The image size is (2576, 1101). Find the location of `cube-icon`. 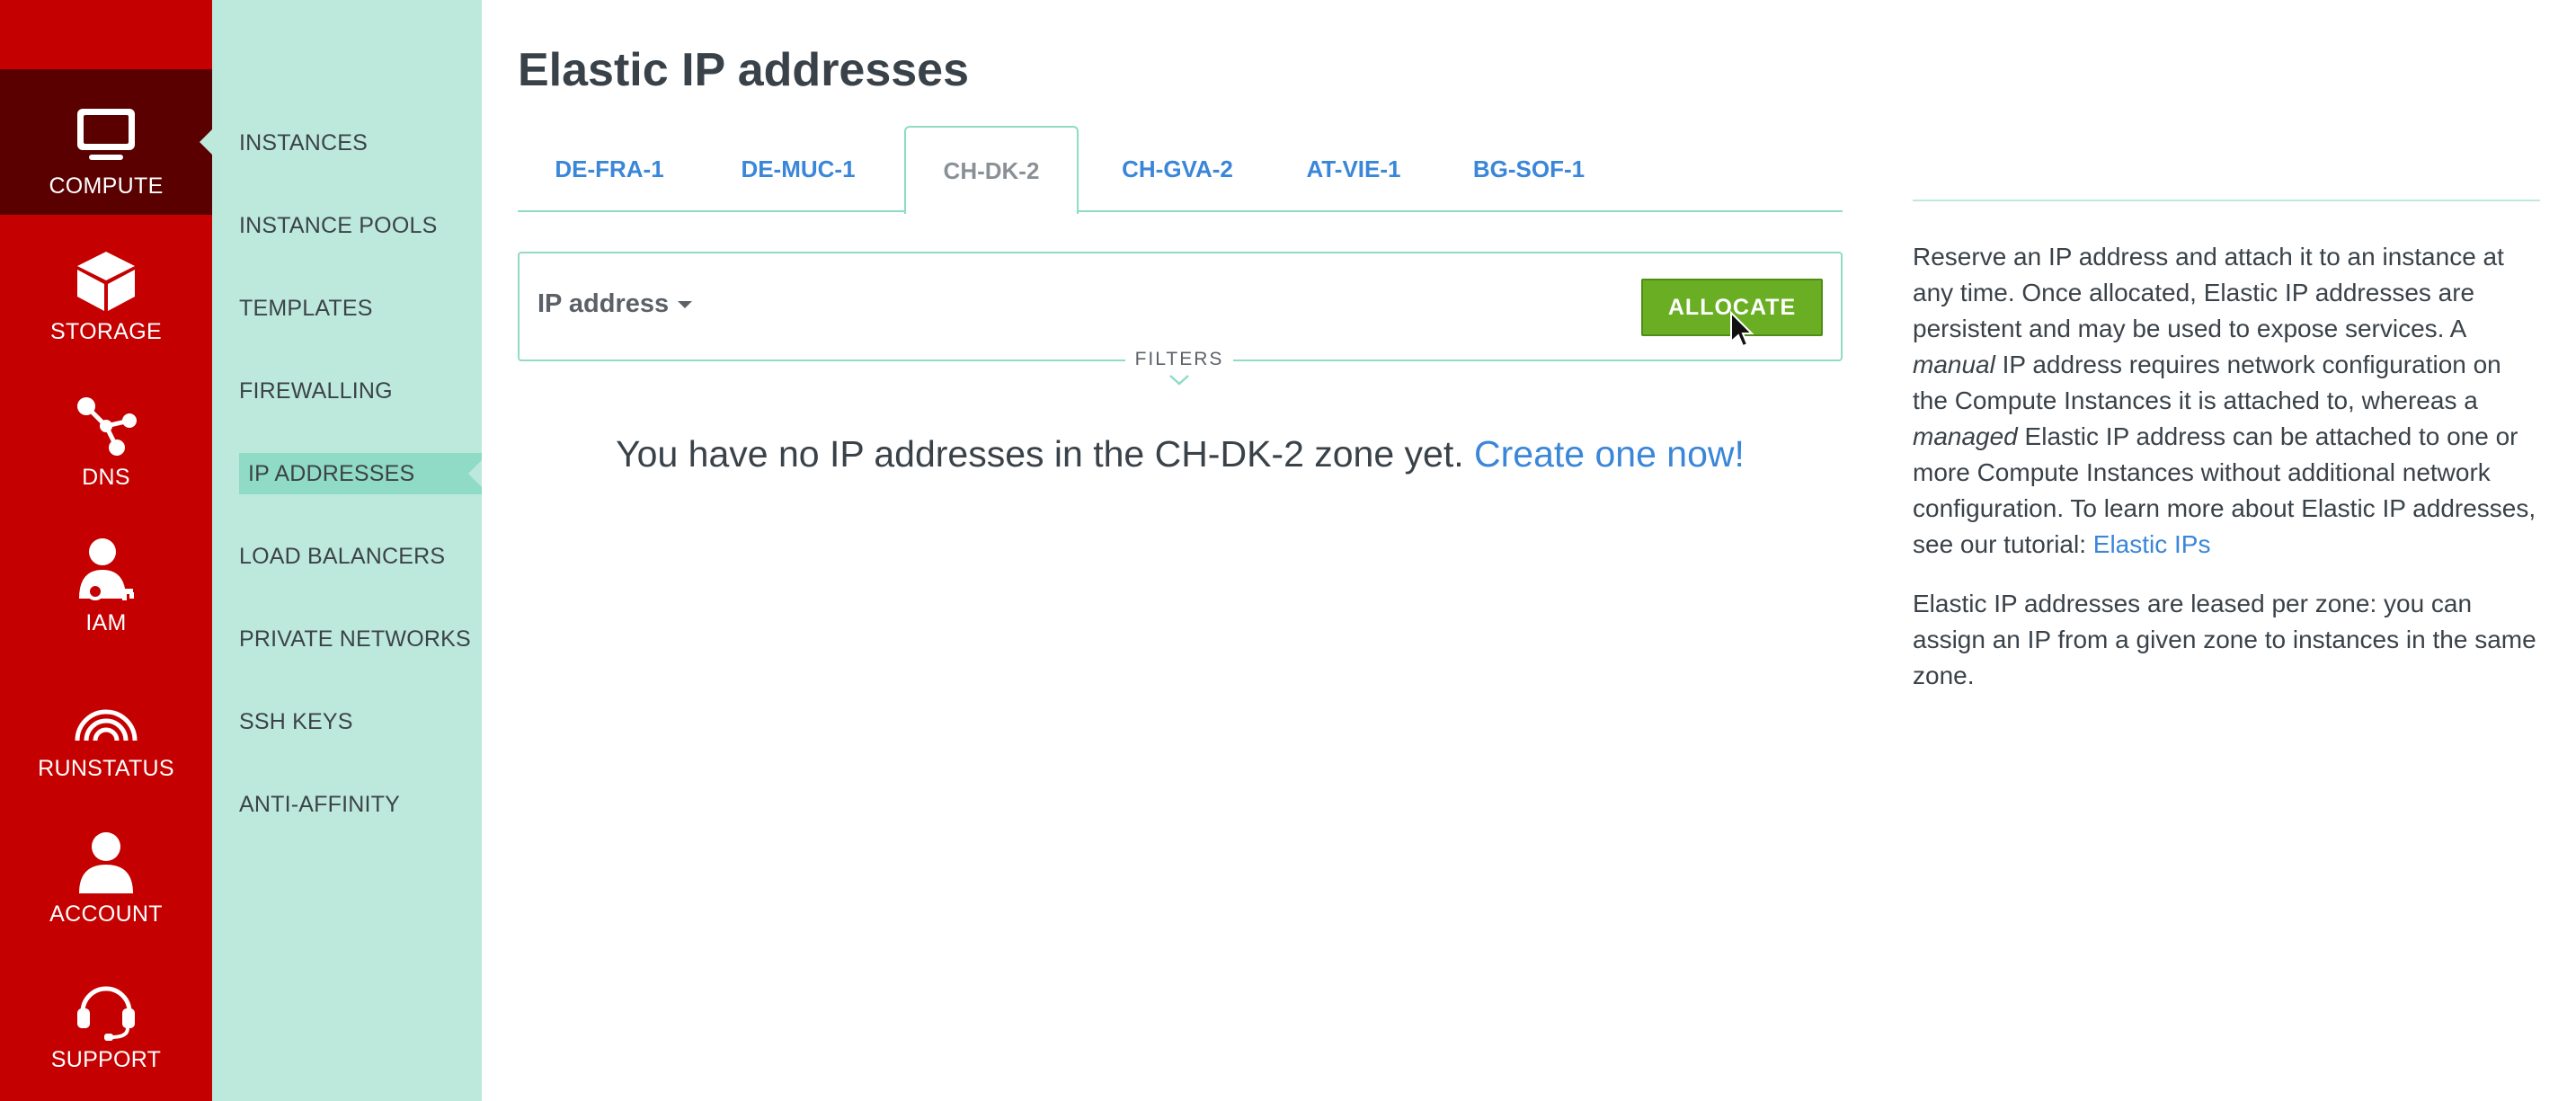

cube-icon is located at coordinates (106, 280).